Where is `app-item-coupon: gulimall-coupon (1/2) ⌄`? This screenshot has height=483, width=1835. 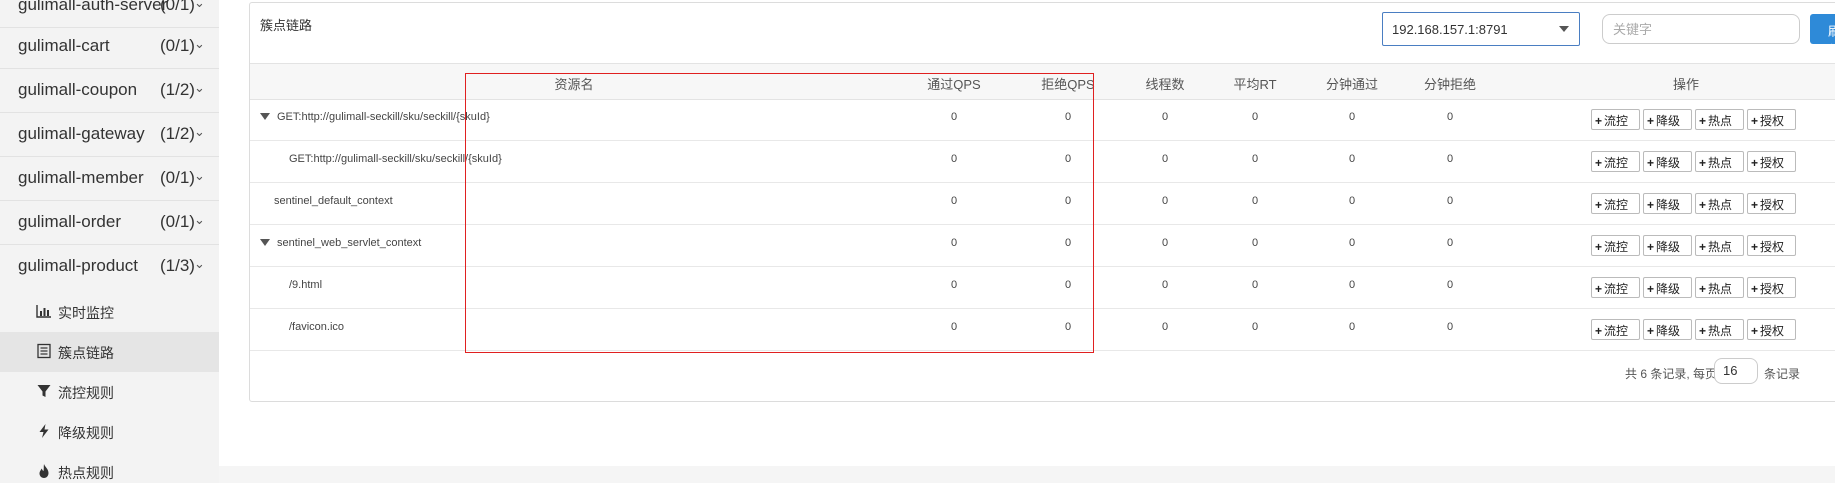 app-item-coupon: gulimall-coupon (1/2) ⌄ is located at coordinates (109, 90).